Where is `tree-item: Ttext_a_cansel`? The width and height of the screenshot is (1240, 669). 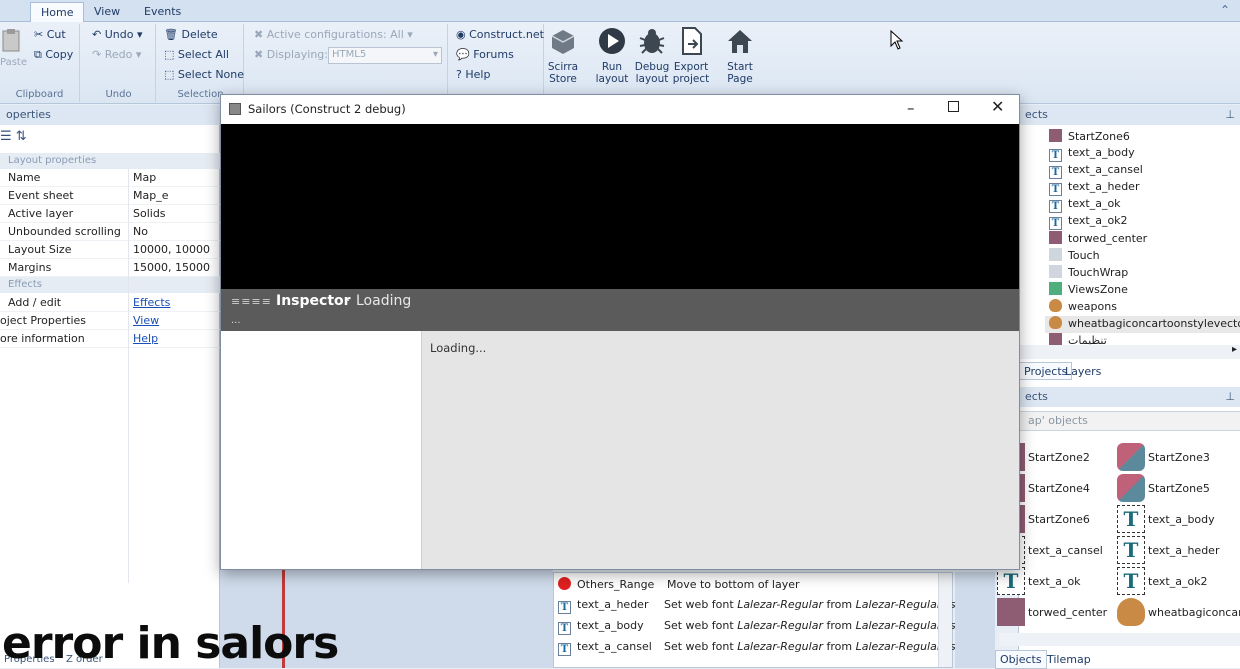
tree-item: Ttext_a_cansel is located at coordinates (1096, 171).